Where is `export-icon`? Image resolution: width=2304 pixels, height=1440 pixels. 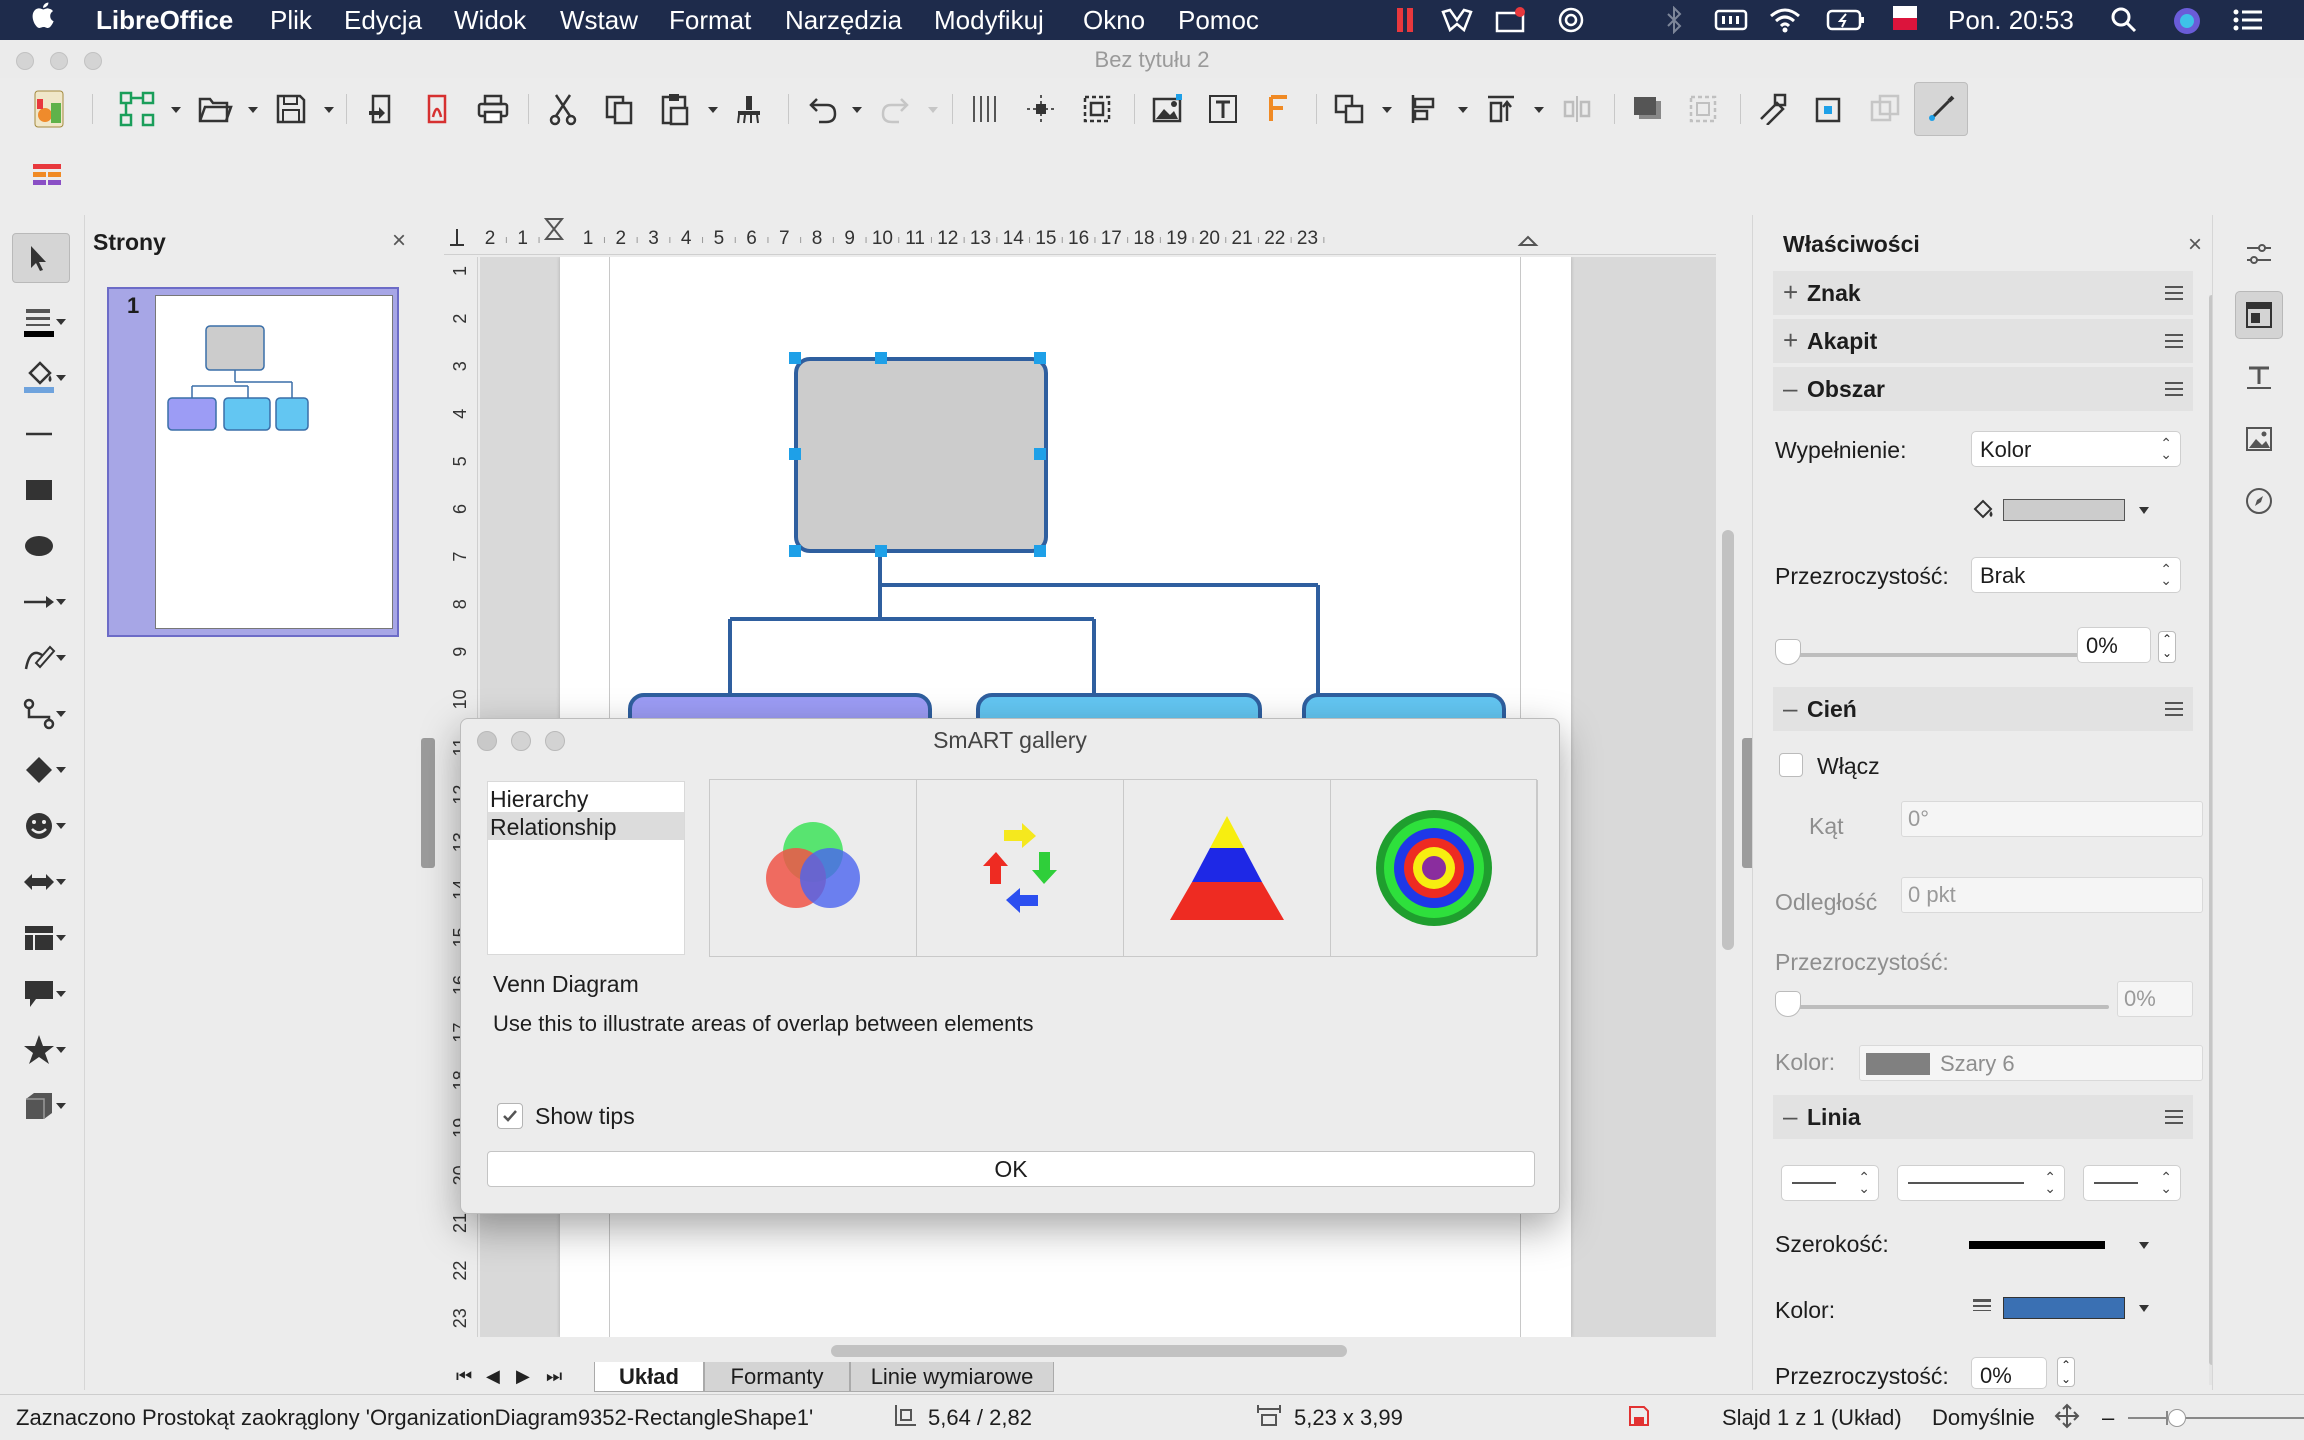 export-icon is located at coordinates (381, 109).